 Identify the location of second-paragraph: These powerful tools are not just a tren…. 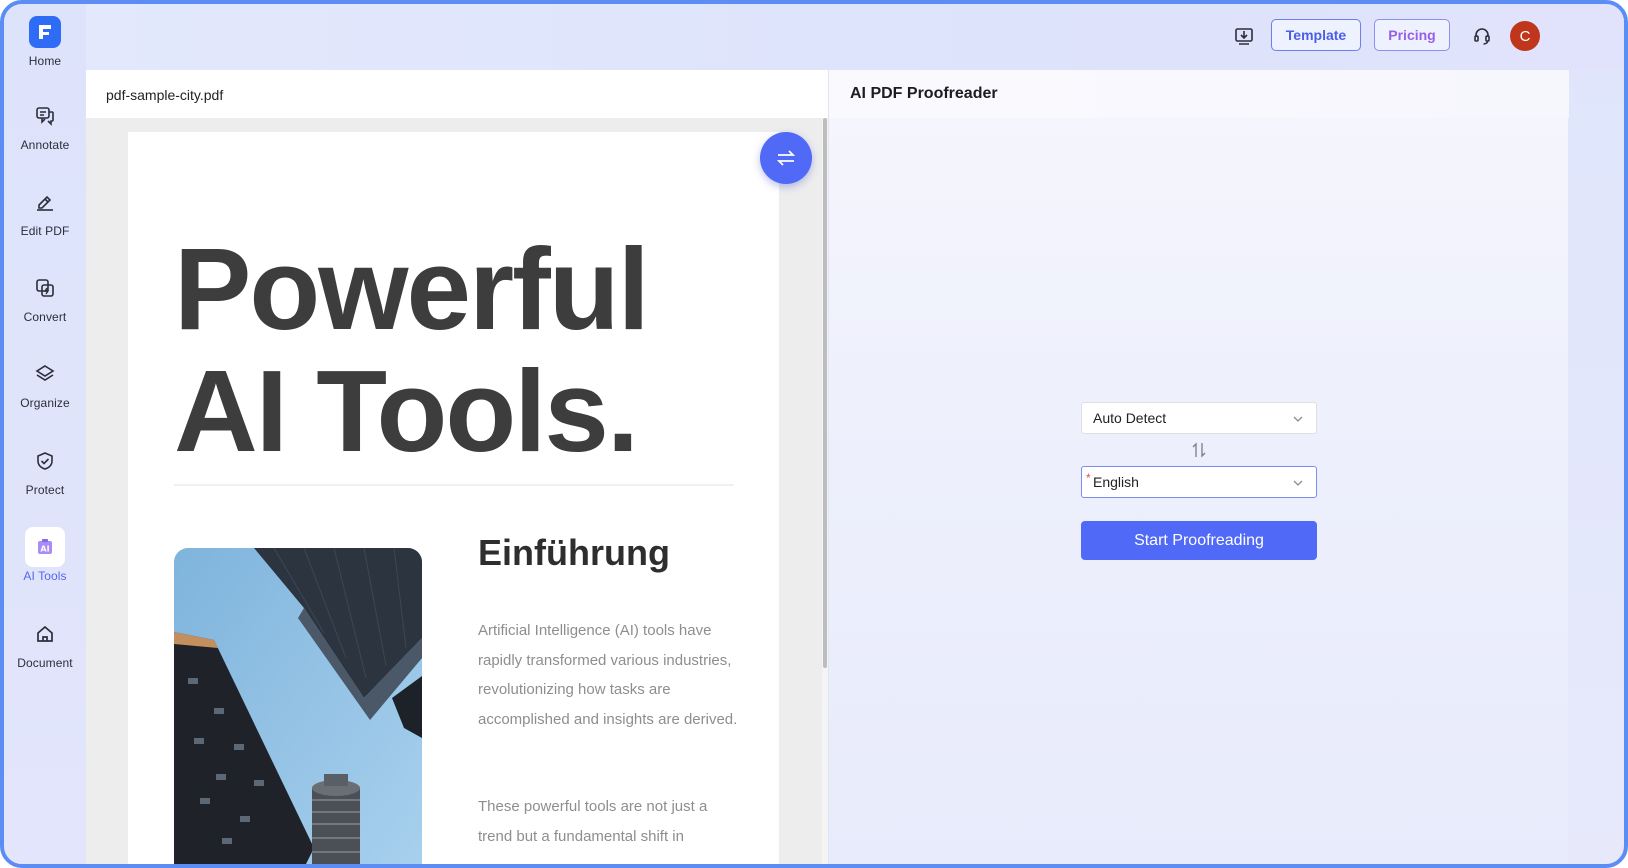
(593, 821).